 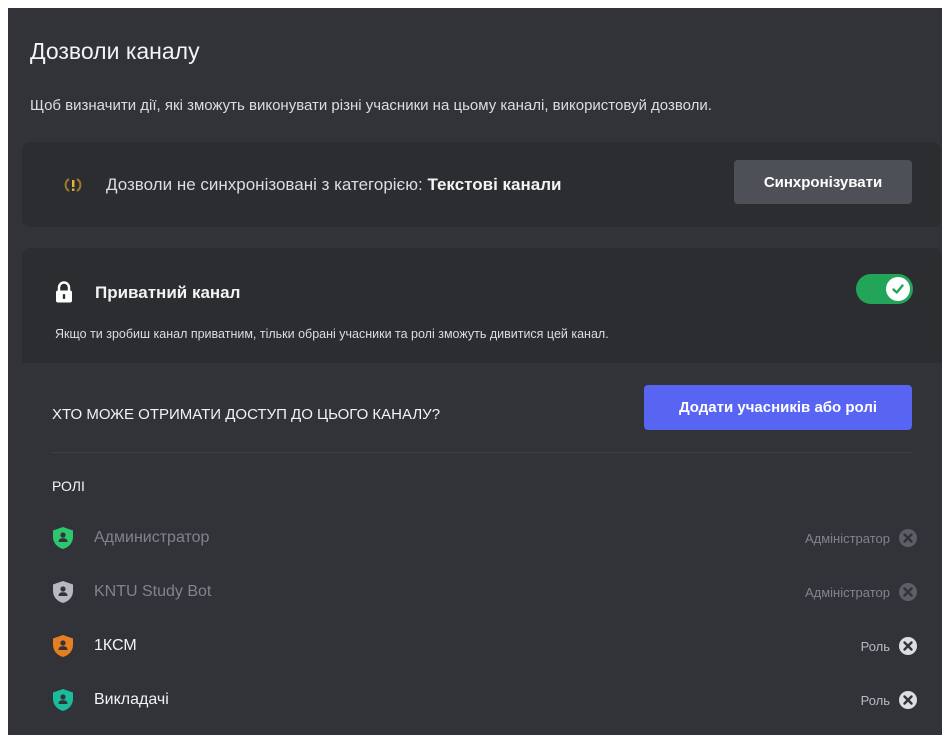 I want to click on sync-warning-icon, so click(x=73, y=185).